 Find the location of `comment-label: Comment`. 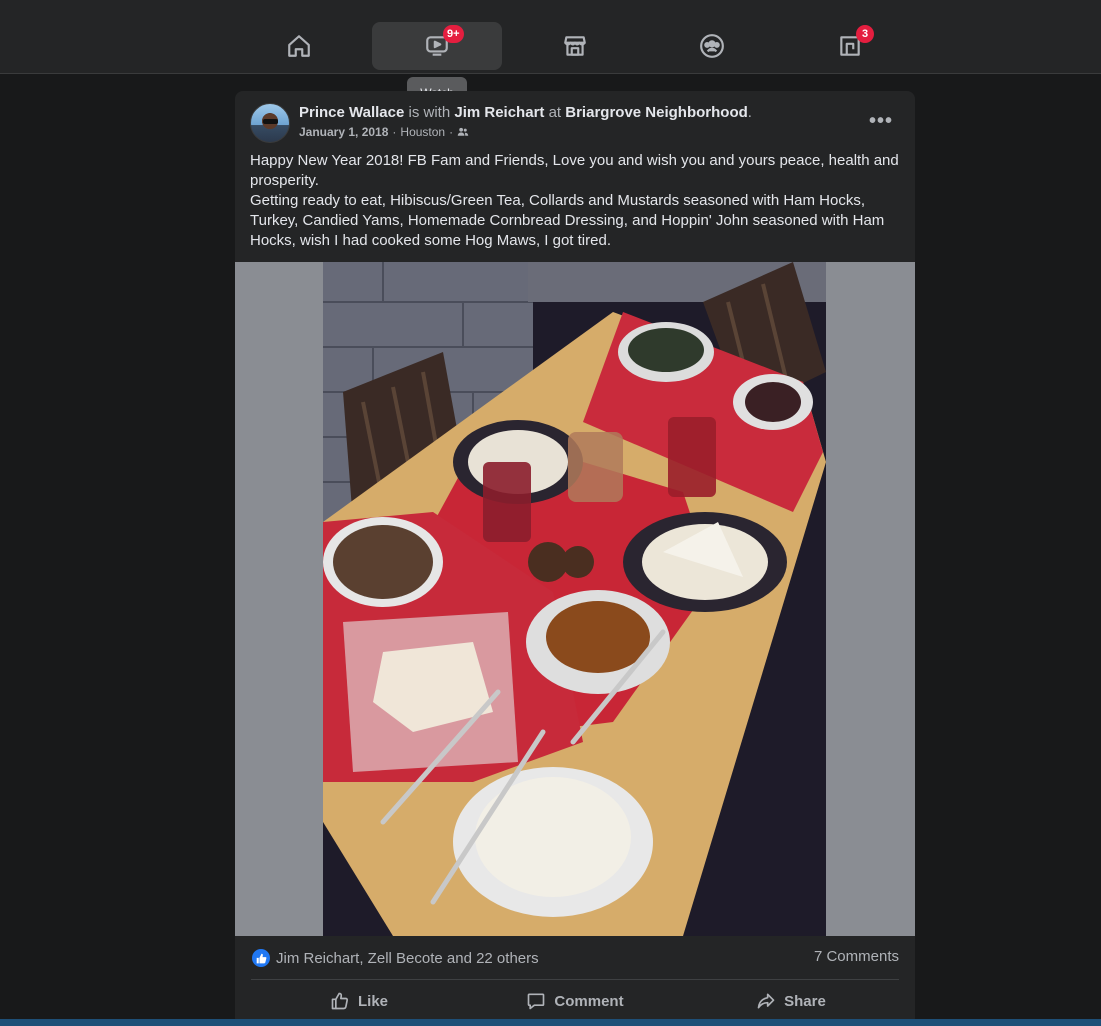

comment-label: Comment is located at coordinates (589, 1001).